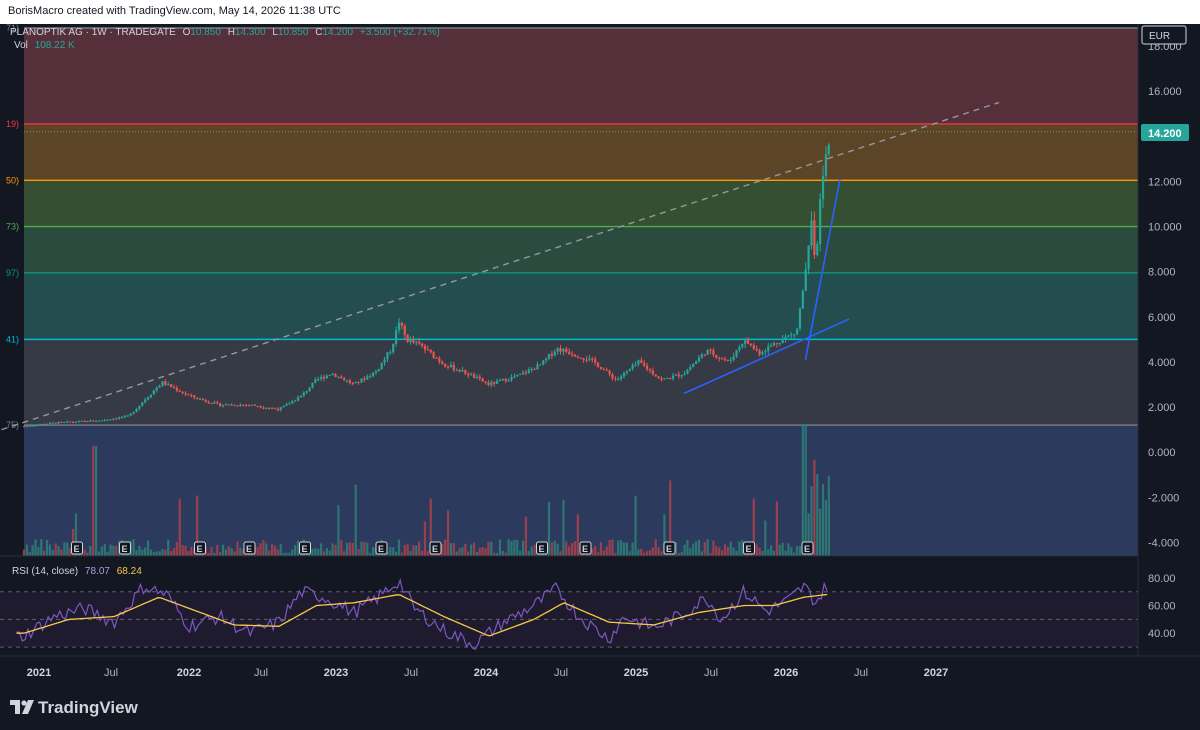 This screenshot has width=1200, height=730. I want to click on tradingview-brand: TradingView, so click(88, 708).